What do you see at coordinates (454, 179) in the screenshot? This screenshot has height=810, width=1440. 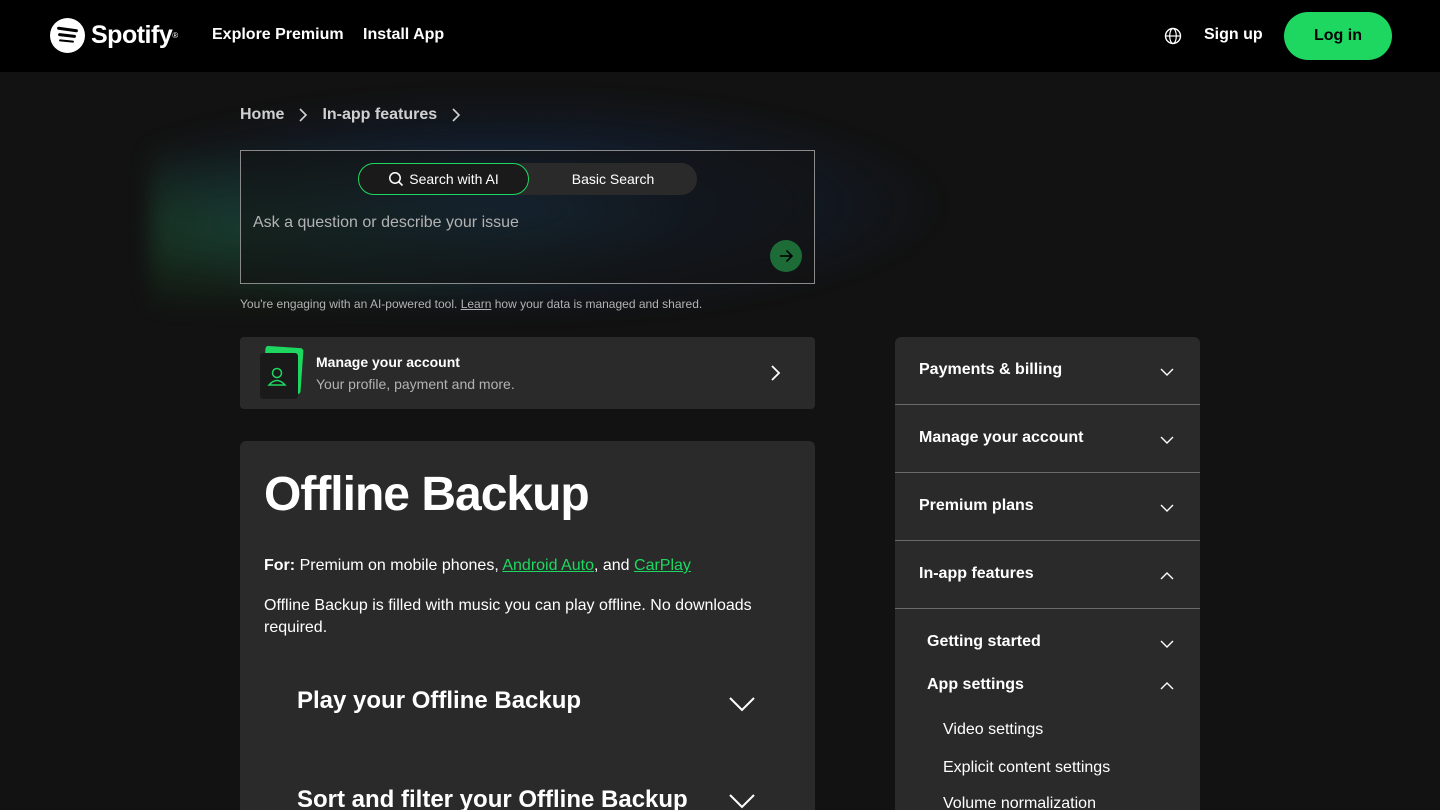 I see `search-with-ai-label: Search with AI` at bounding box center [454, 179].